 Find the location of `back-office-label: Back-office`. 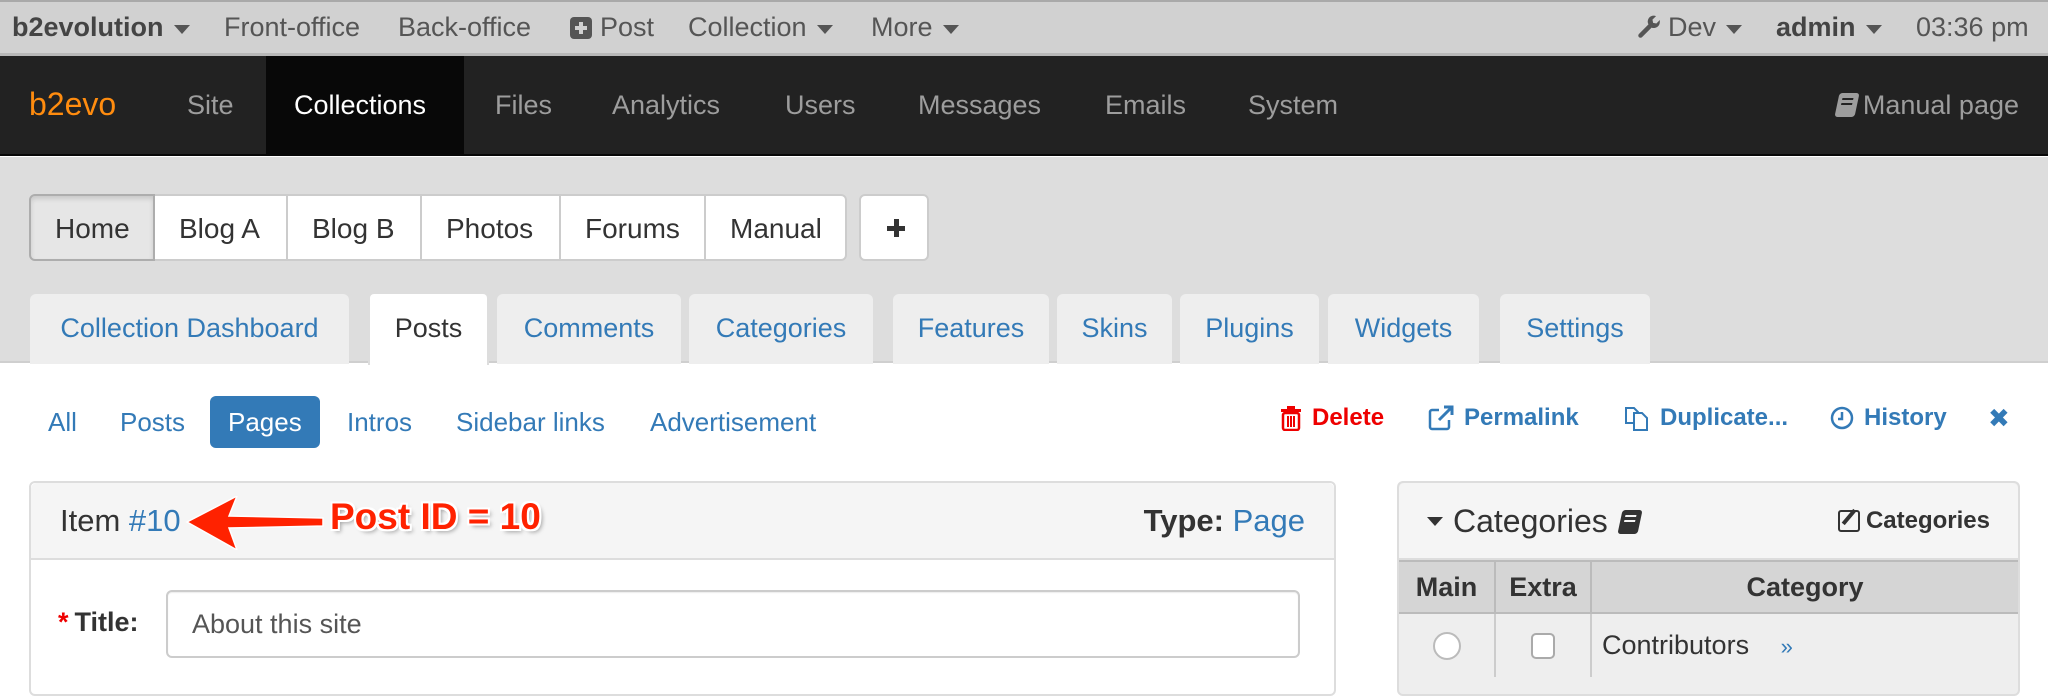

back-office-label: Back-office is located at coordinates (465, 27).